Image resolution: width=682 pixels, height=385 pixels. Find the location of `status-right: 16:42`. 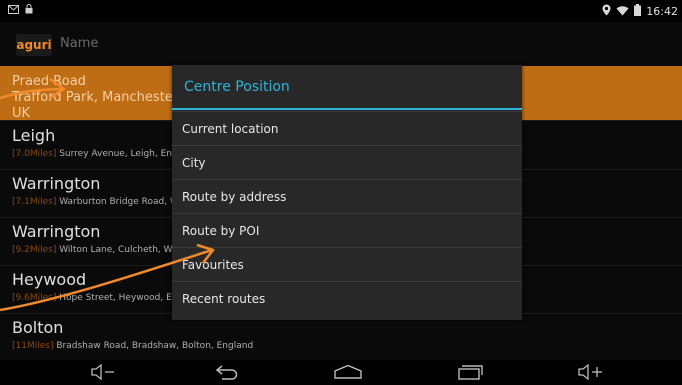

status-right: 16:42 is located at coordinates (640, 11).